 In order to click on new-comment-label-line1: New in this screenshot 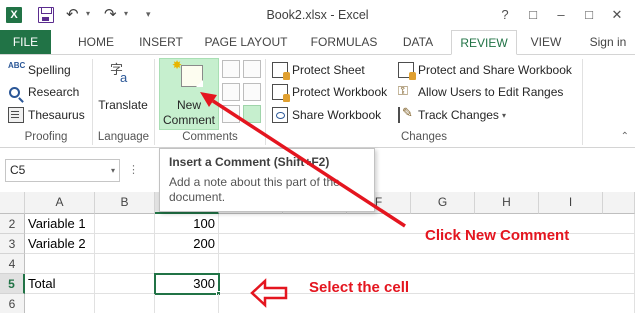, I will do `click(188, 105)`.